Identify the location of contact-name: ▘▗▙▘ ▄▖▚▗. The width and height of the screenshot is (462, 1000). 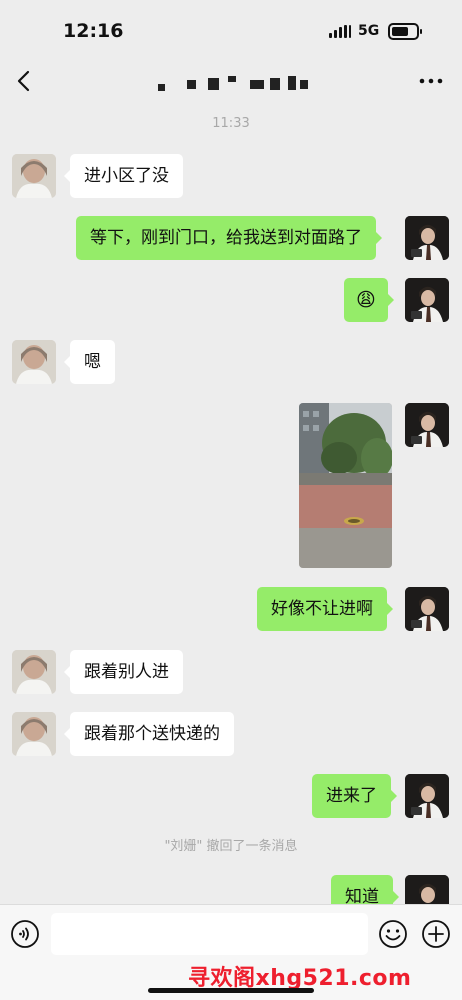
(235, 82).